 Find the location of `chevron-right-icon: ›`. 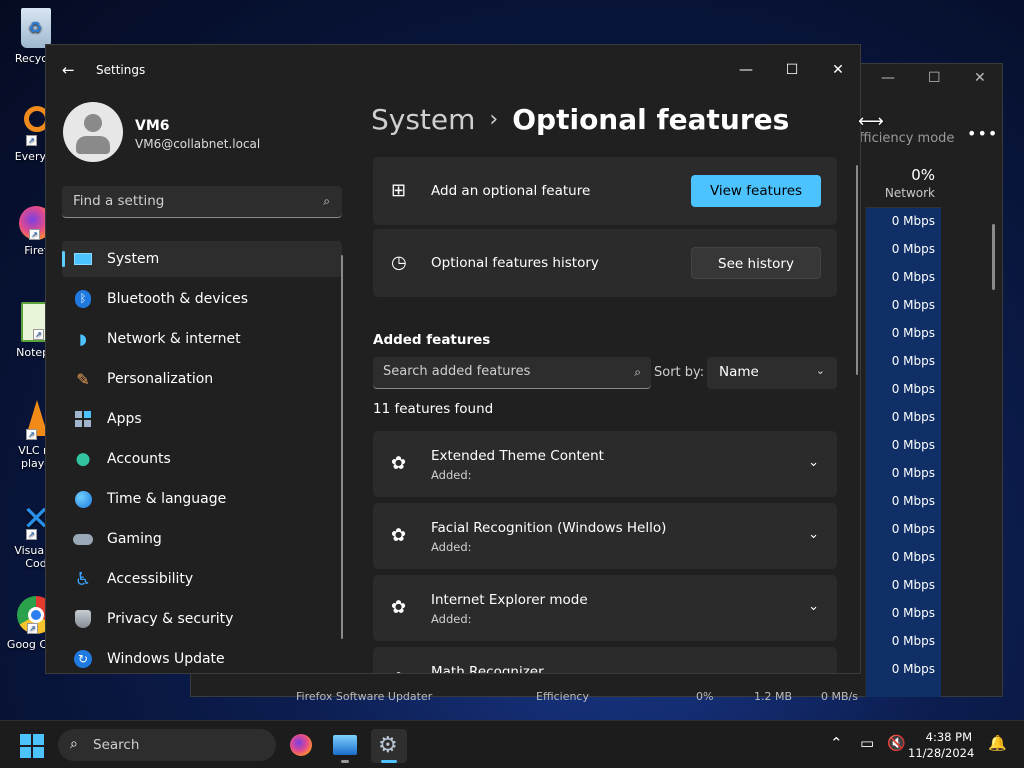

chevron-right-icon: › is located at coordinates (494, 119).